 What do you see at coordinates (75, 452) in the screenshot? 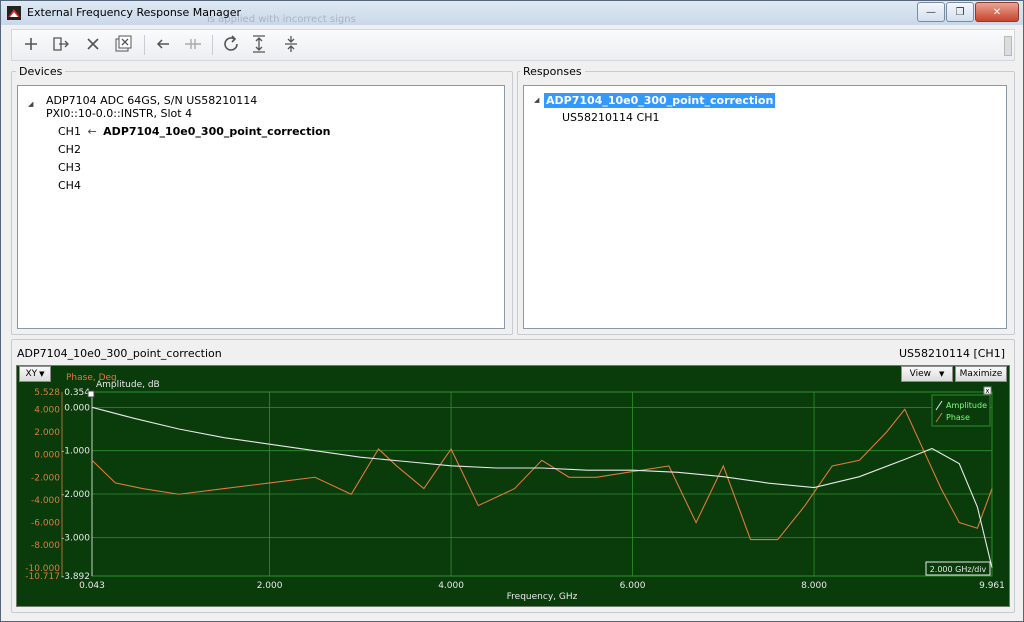
I see `amplitude-tick-label: -1.000` at bounding box center [75, 452].